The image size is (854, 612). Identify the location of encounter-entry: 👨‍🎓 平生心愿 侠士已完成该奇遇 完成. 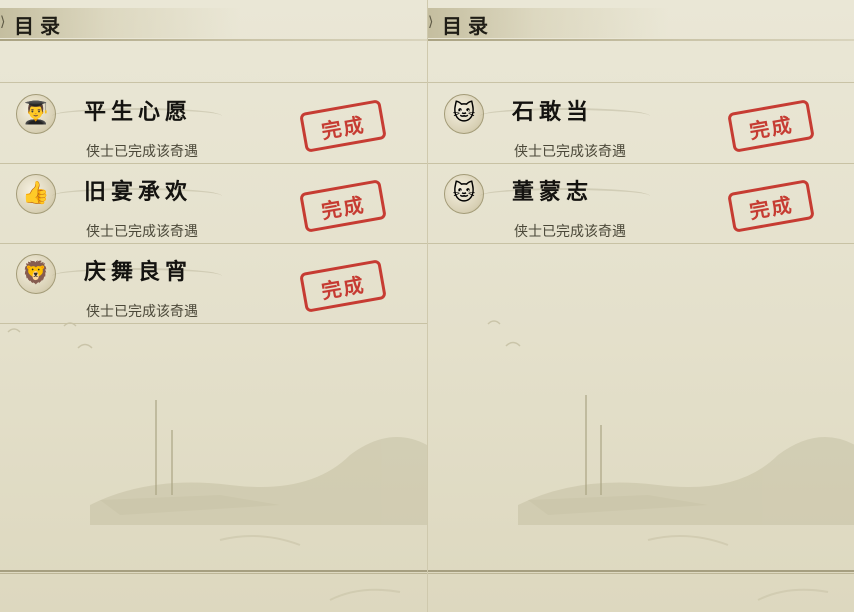
(213, 124).